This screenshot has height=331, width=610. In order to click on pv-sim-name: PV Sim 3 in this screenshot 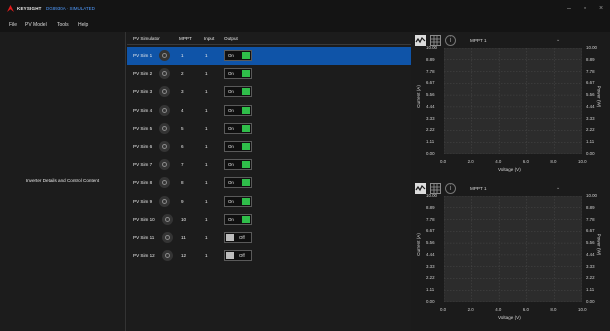, I will do `click(143, 92)`.